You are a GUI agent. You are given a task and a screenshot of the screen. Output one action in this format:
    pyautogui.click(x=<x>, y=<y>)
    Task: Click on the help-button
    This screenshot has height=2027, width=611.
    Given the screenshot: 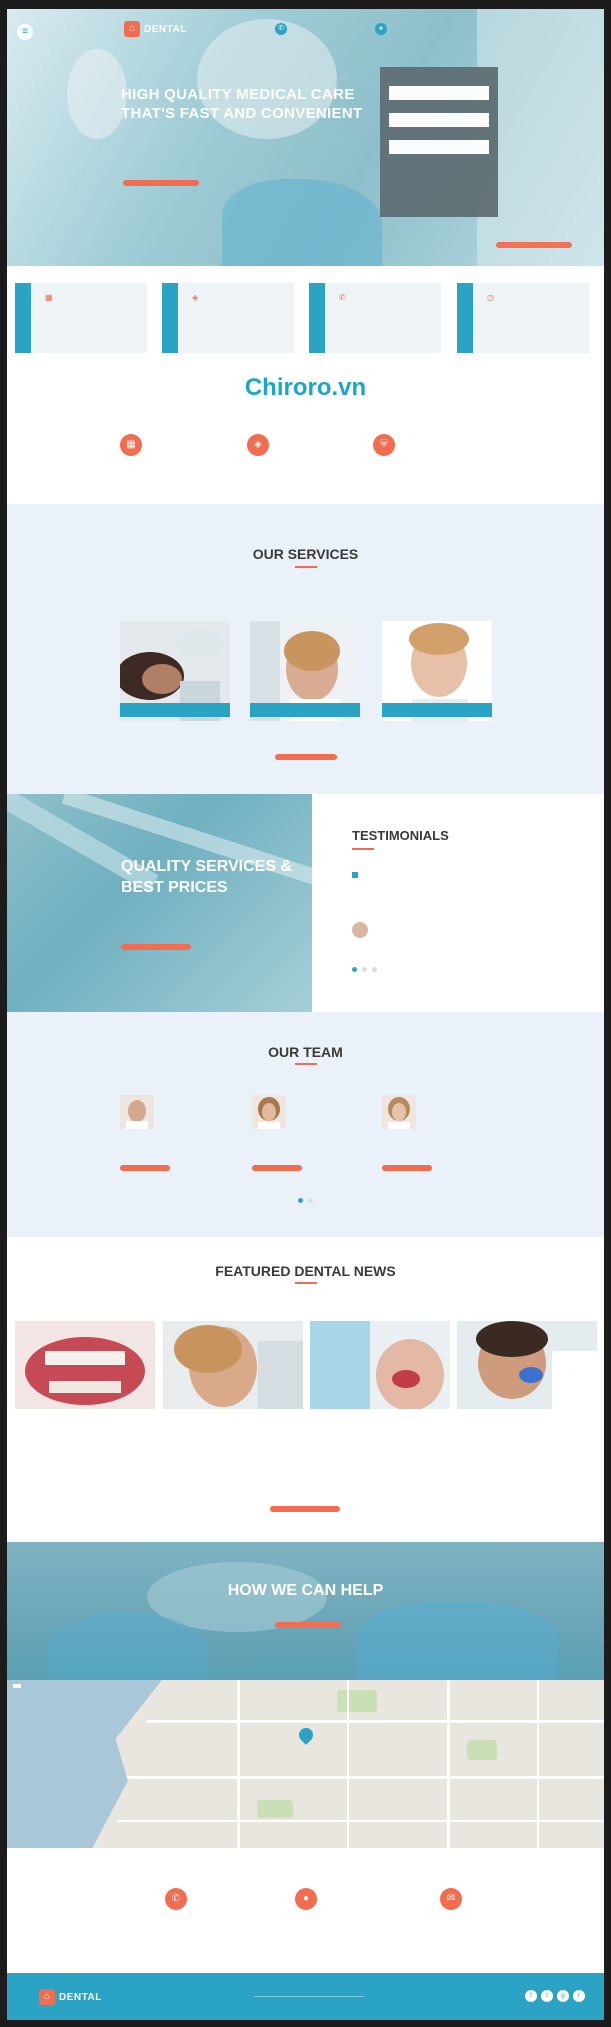 What is the action you would take?
    pyautogui.click(x=308, y=1625)
    